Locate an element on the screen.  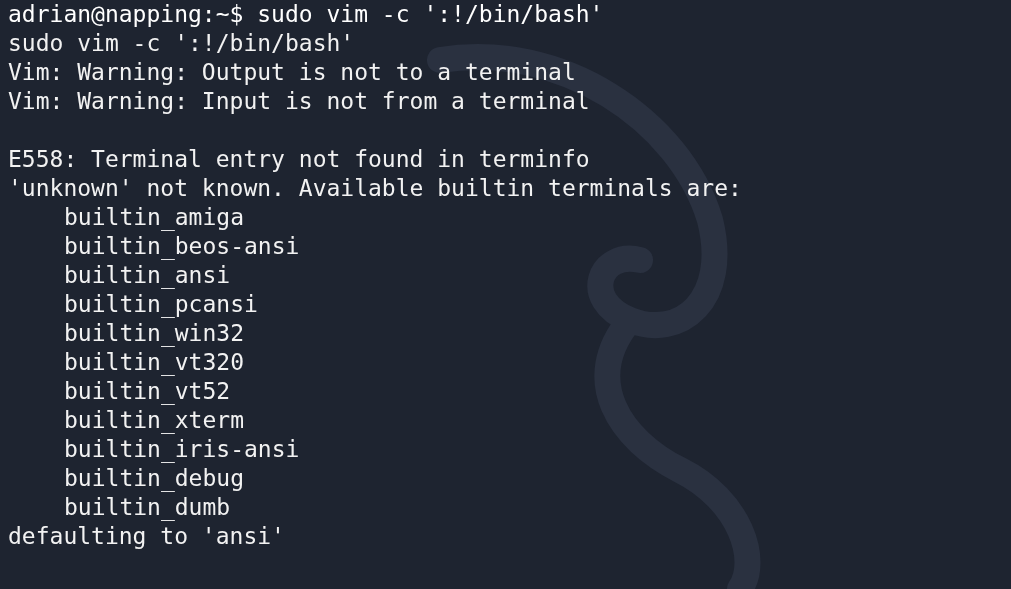
terminal-line: sudo vim -c ':!/bin/bash' is located at coordinates (181, 43).